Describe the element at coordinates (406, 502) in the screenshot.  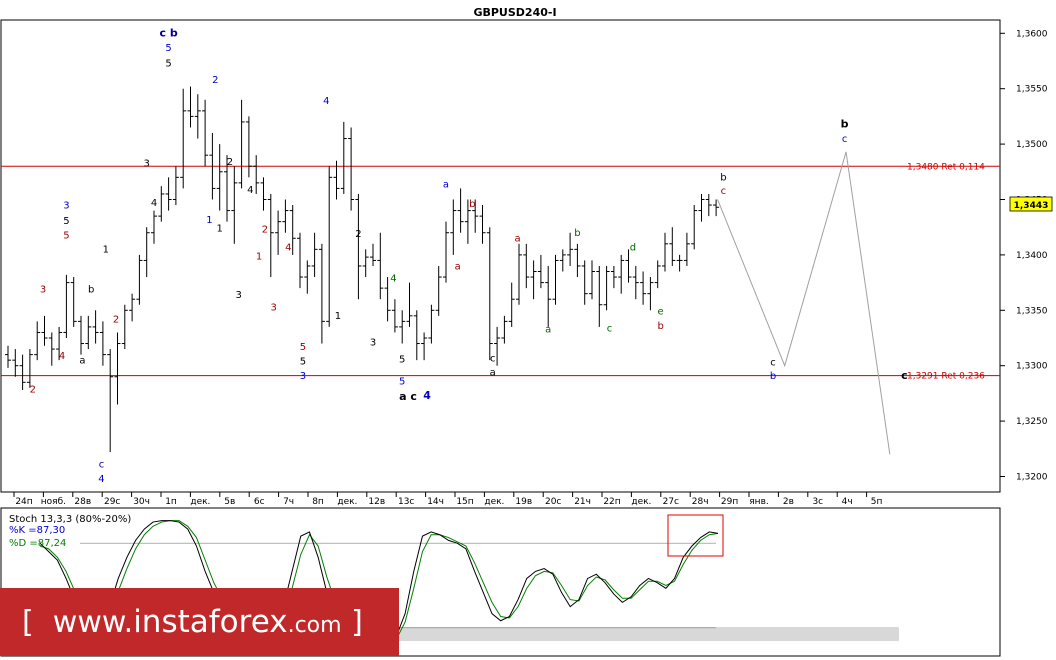
I see `x-tick-label: 13с` at that location.